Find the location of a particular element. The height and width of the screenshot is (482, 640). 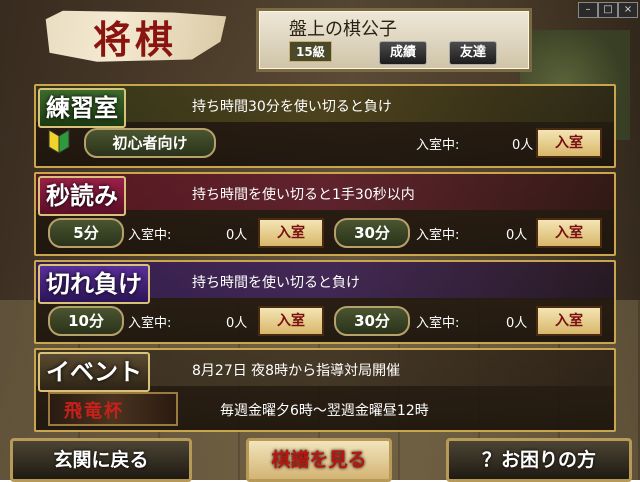

app-logo-text: 将棋 is located at coordinates (134, 39).